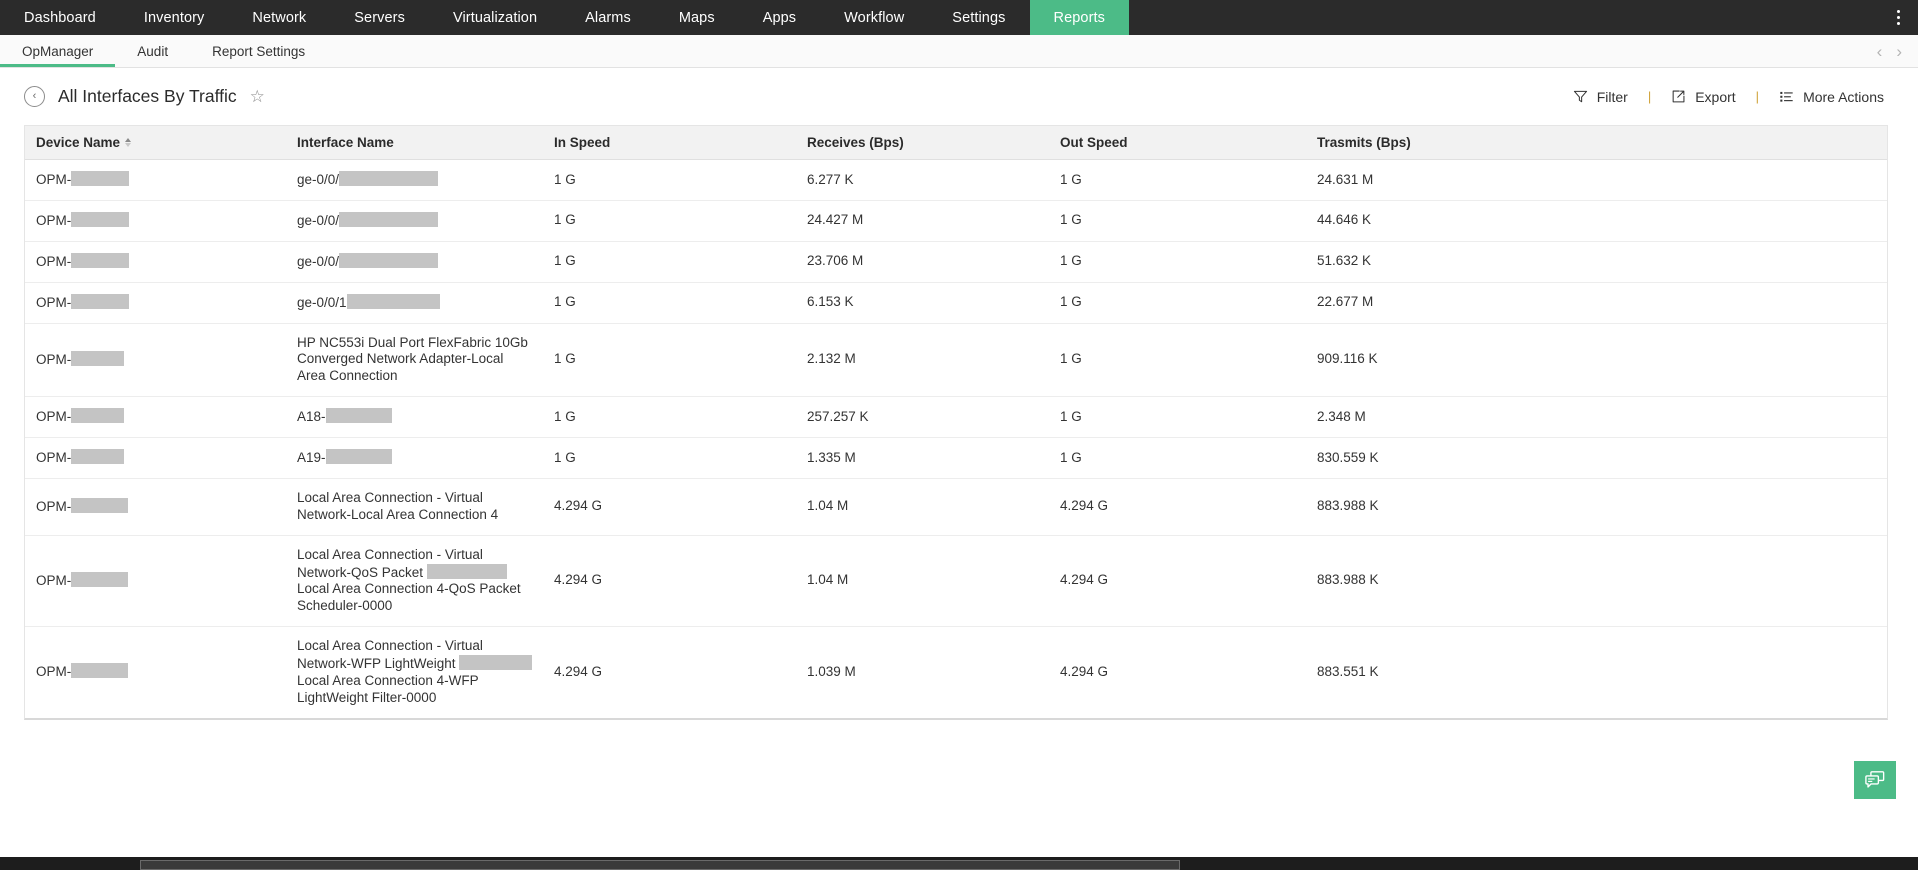 This screenshot has height=870, width=1918. What do you see at coordinates (174, 17) in the screenshot?
I see `nav-item-inventory: Inventory` at bounding box center [174, 17].